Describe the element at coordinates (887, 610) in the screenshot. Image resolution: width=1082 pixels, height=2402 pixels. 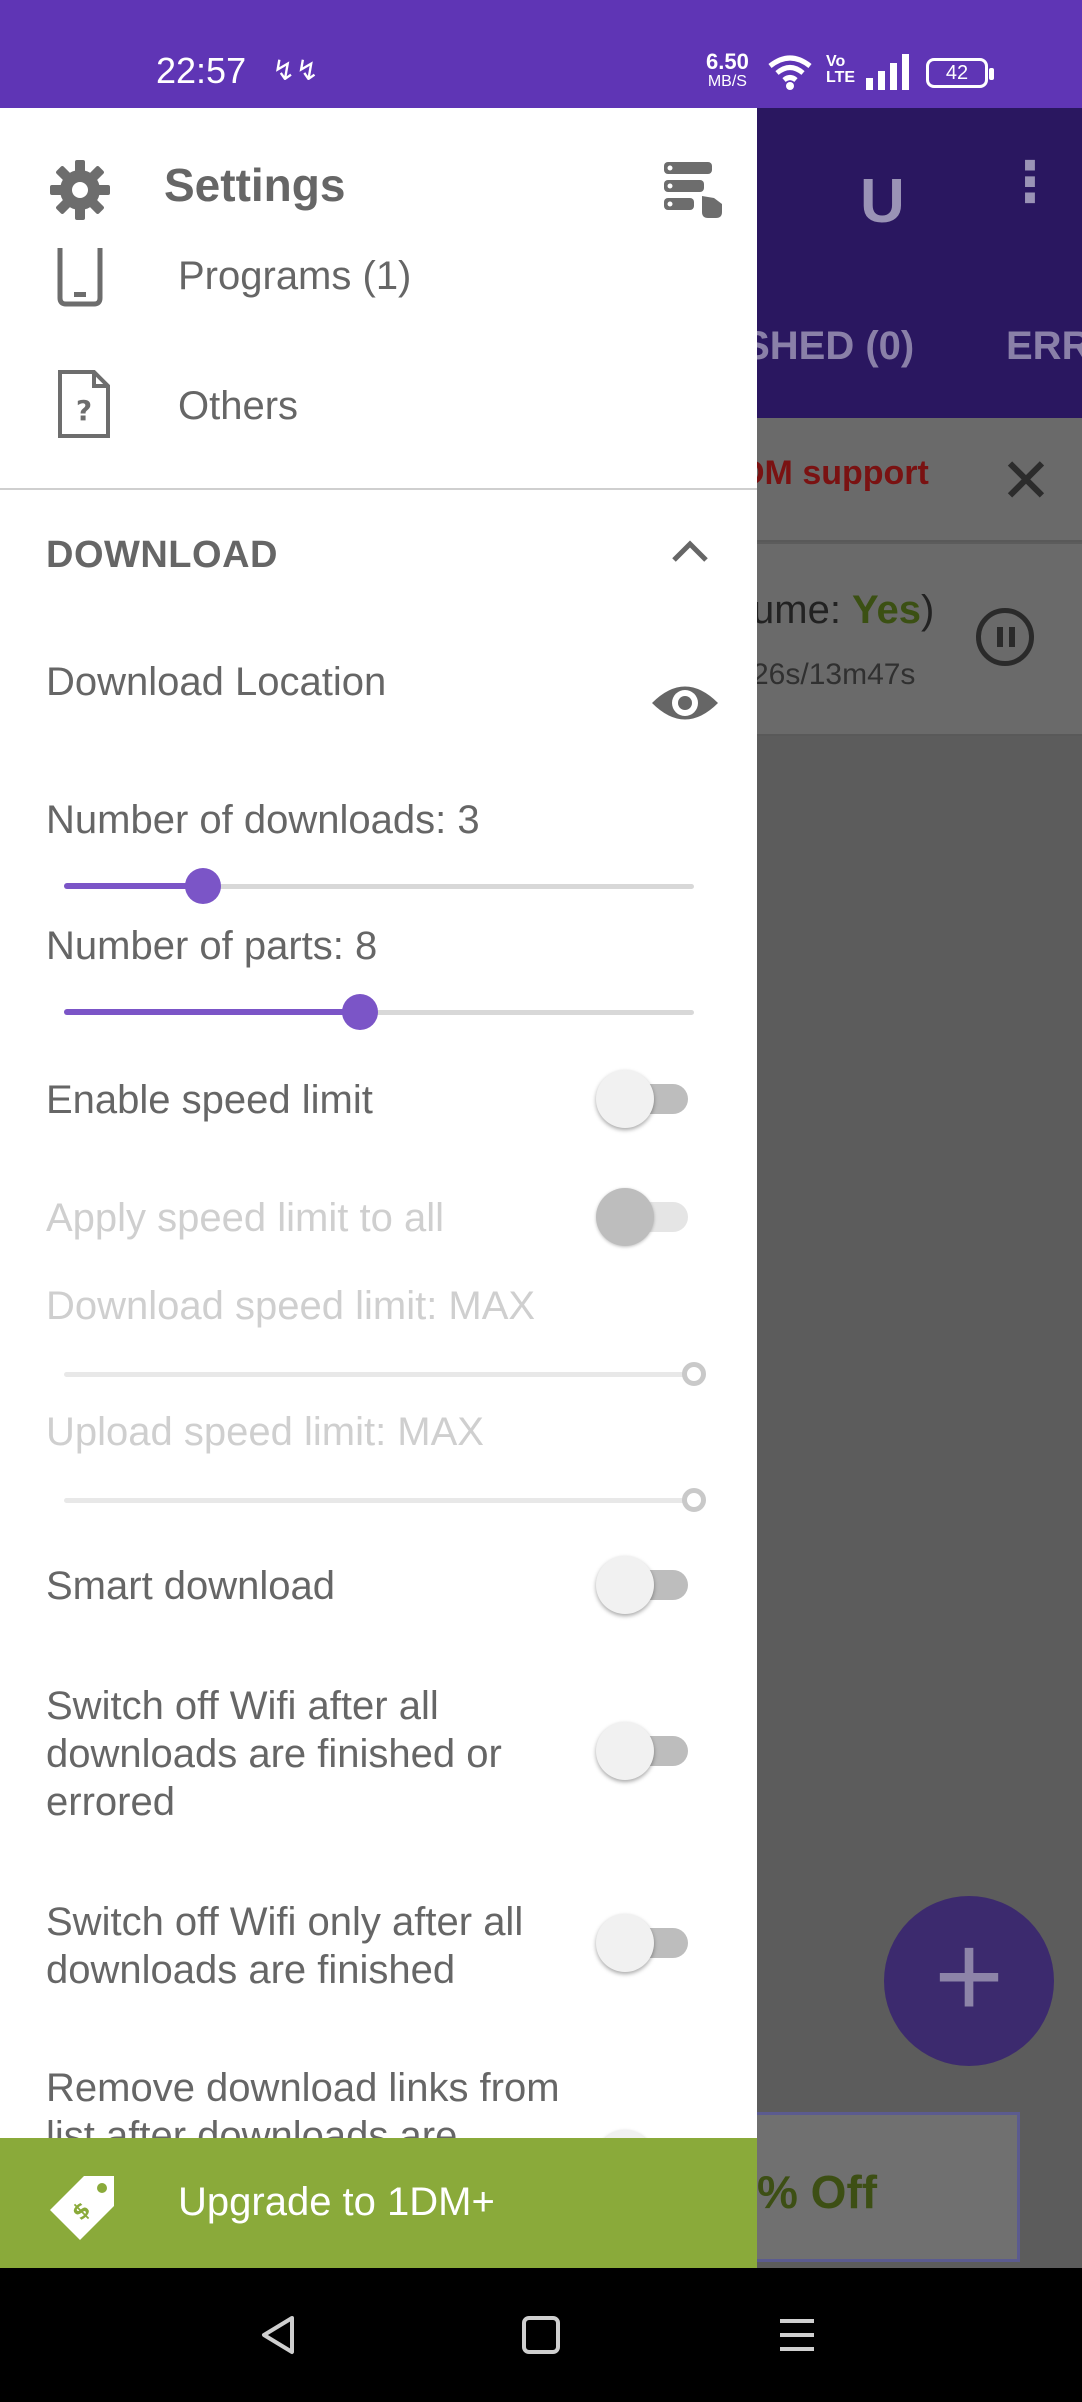
I see `resume-value: Yes` at that location.